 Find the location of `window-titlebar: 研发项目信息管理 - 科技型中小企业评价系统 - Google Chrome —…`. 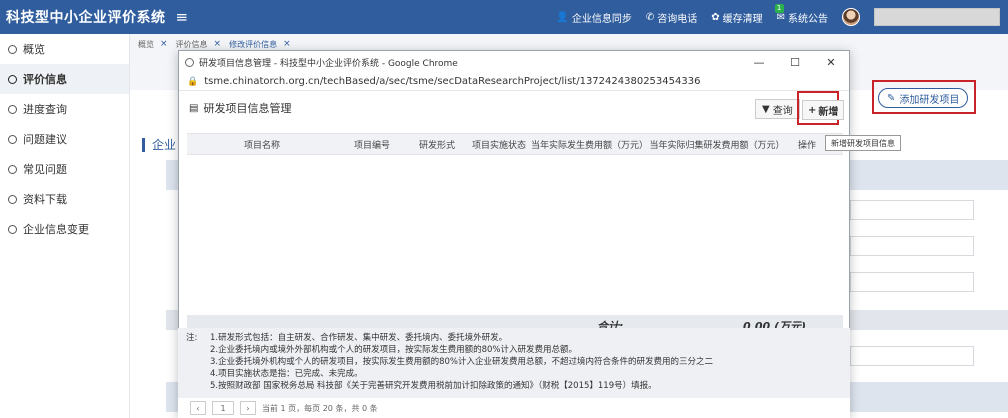

window-titlebar: 研发项目信息管理 - 科技型中小企业评价系统 - Google Chrome —… is located at coordinates (514, 62).